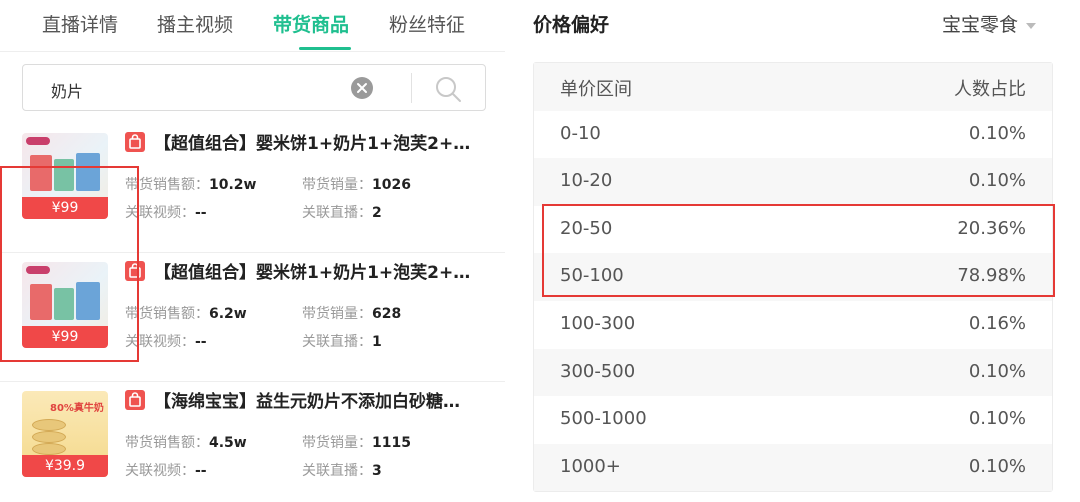 The height and width of the screenshot is (502, 1080). I want to click on price-range: 0-10, so click(580, 133).